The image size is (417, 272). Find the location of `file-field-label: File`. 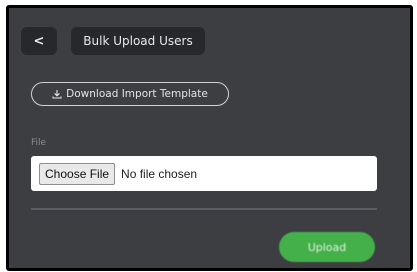

file-field-label: File is located at coordinates (39, 143).